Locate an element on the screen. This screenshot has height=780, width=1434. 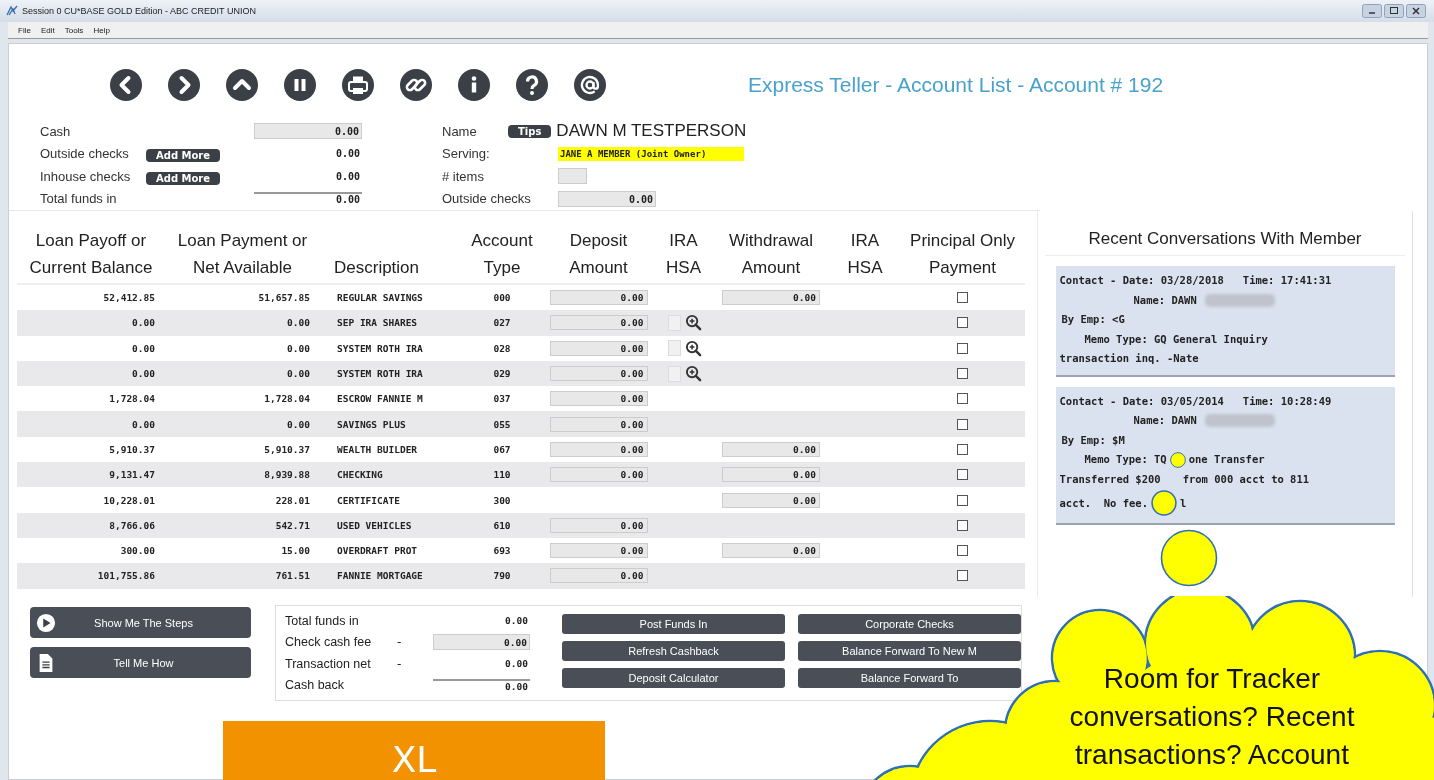
table-cell-text: 8,766.06 is located at coordinates (132, 525).